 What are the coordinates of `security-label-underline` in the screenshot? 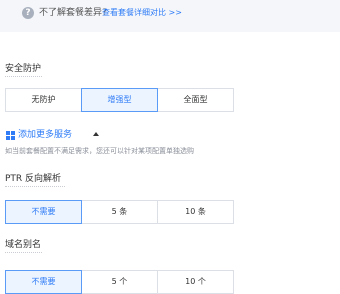 It's located at (23, 76).